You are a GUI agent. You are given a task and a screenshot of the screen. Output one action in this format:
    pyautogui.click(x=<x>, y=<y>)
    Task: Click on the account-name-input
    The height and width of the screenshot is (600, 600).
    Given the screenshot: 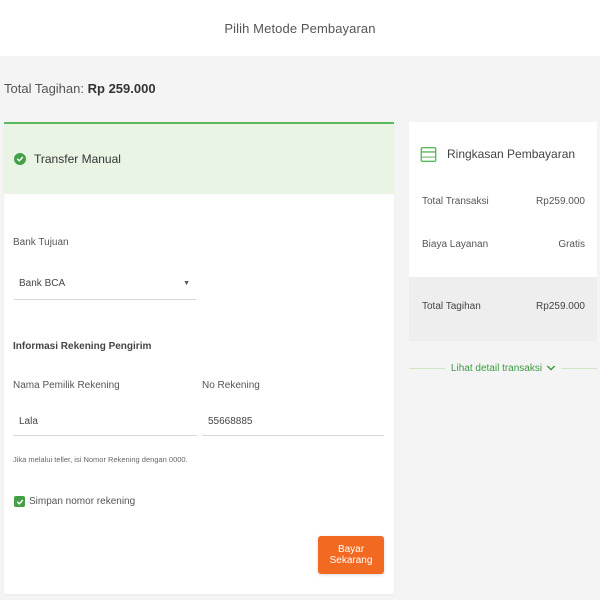 What is the action you would take?
    pyautogui.click(x=105, y=422)
    